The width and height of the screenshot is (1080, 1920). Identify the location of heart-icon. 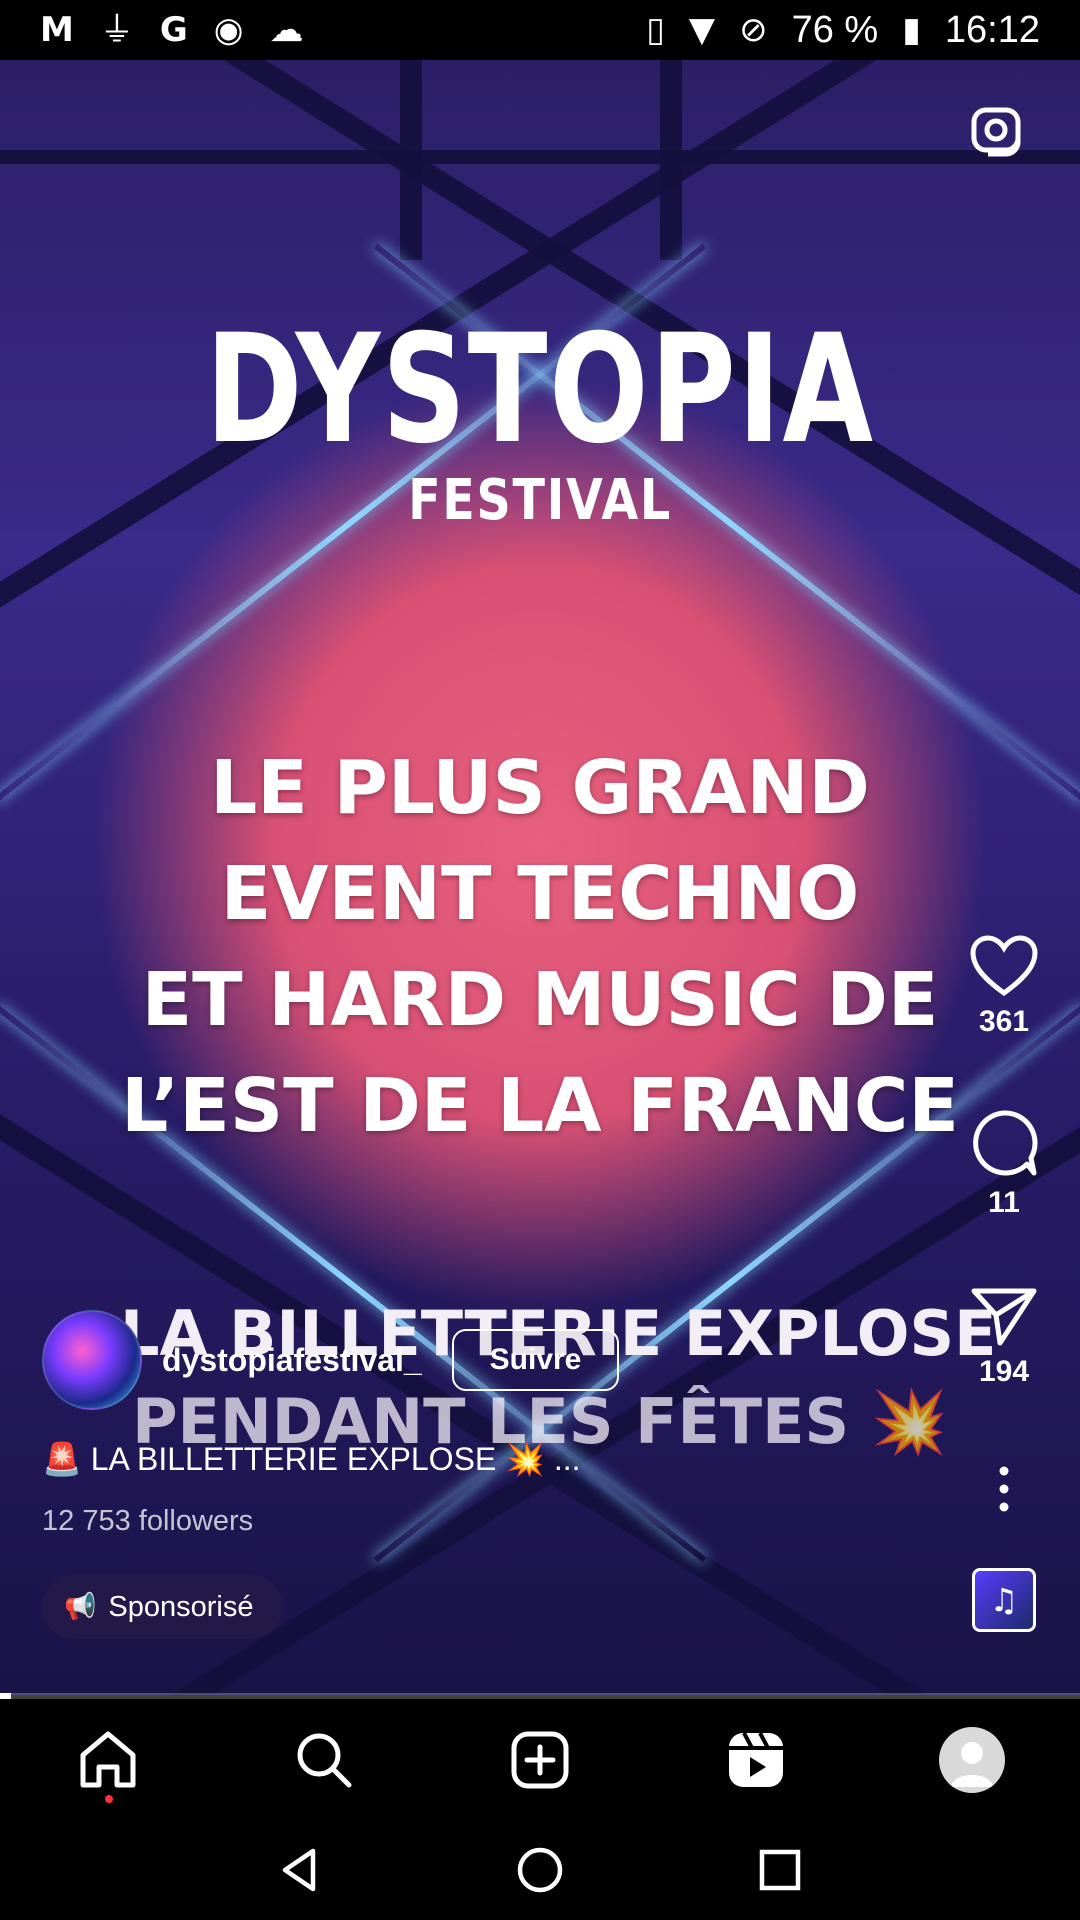
(1004, 966).